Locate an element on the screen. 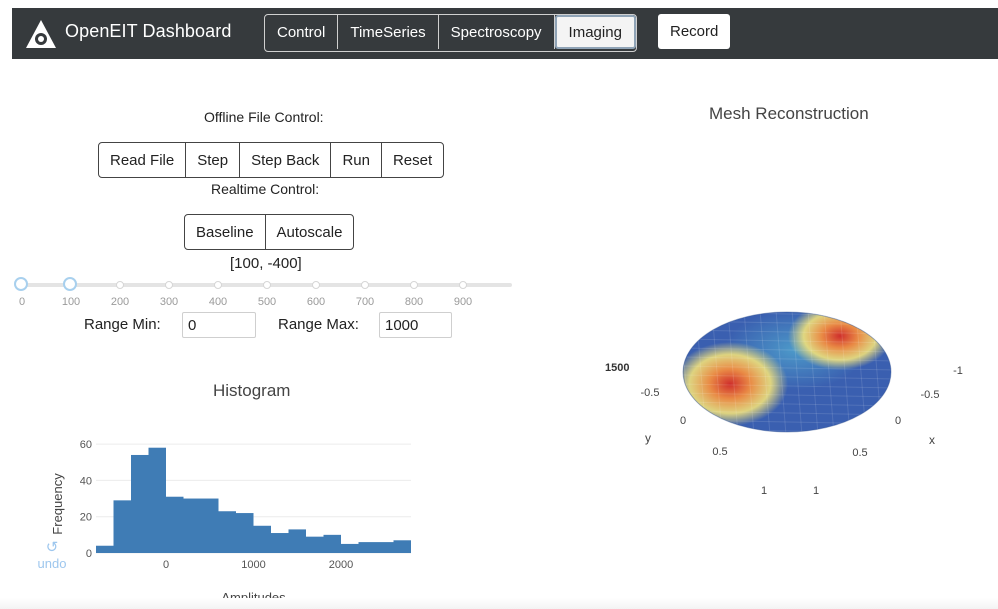 The height and width of the screenshot is (609, 998). histogram-chart: 0204060010002000AmplitudesFrequency is located at coordinates (230, 522).